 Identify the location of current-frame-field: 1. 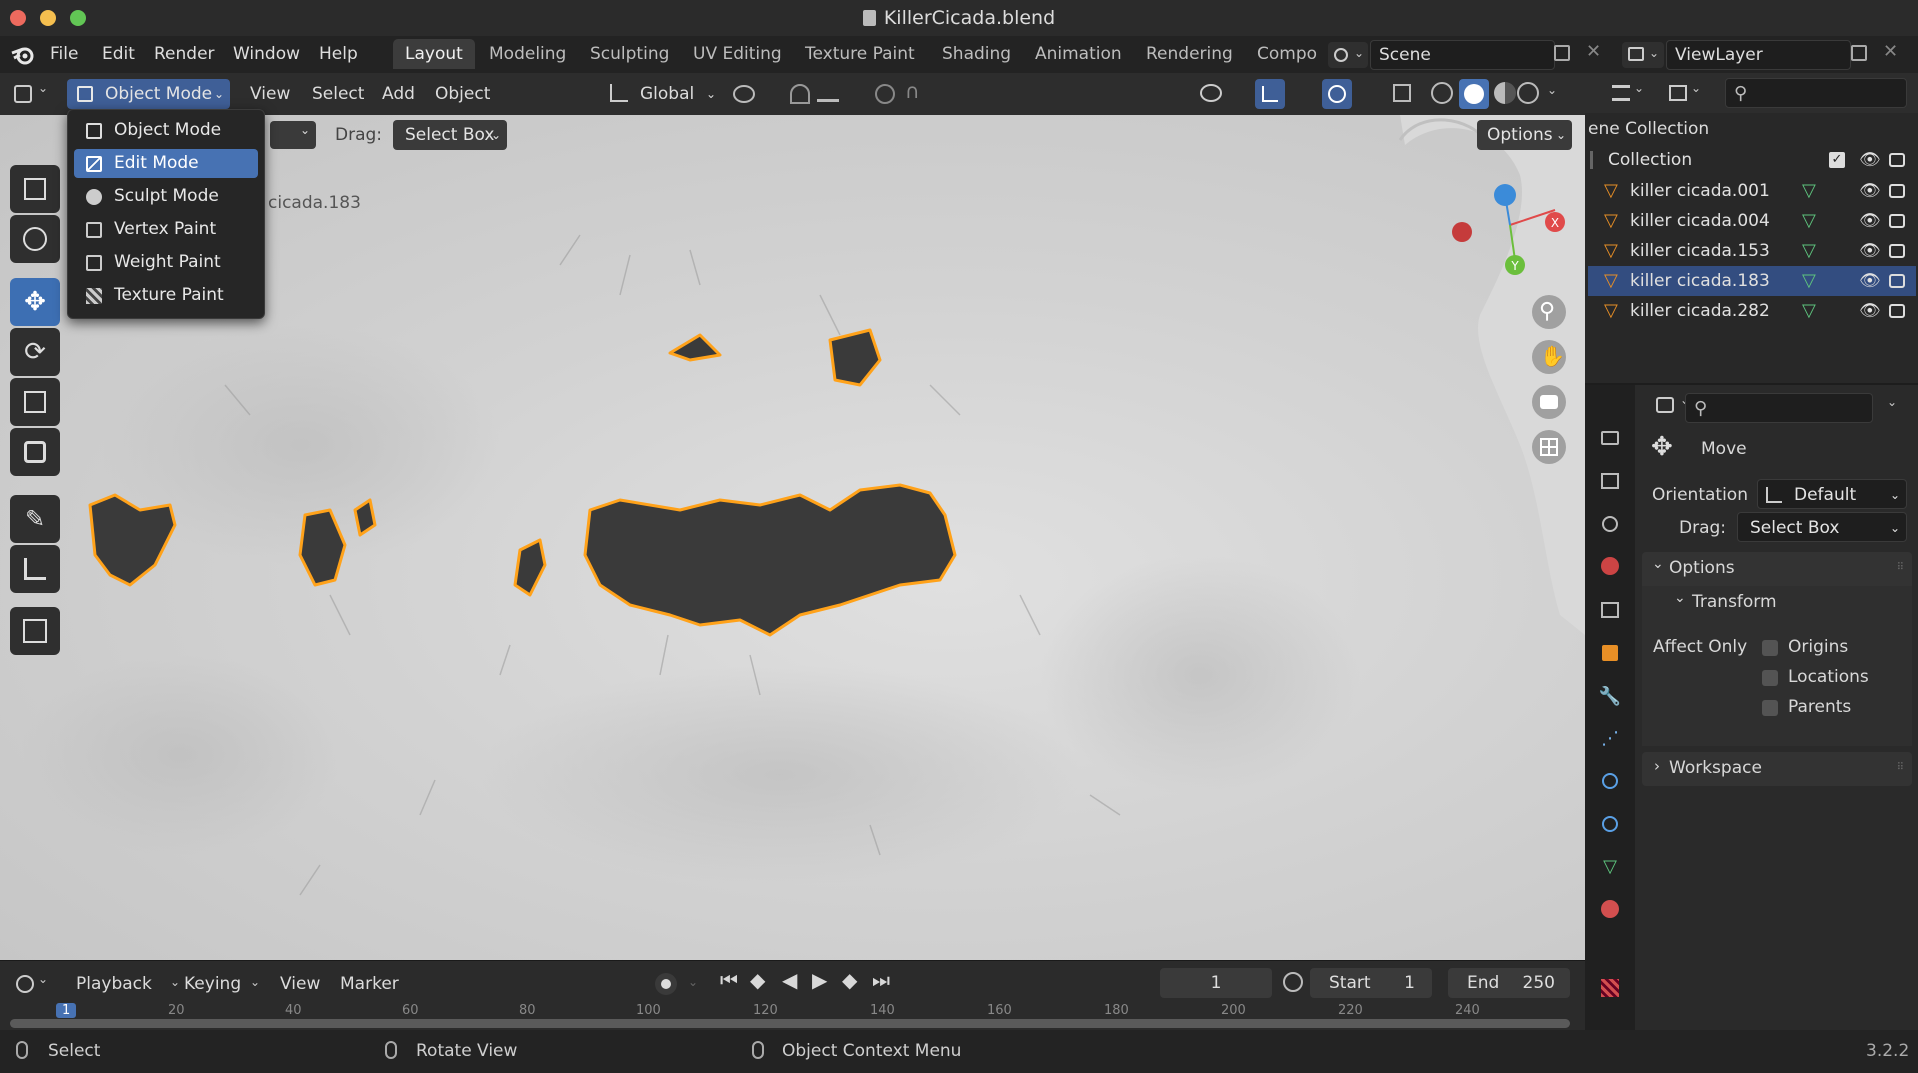
(1216, 983).